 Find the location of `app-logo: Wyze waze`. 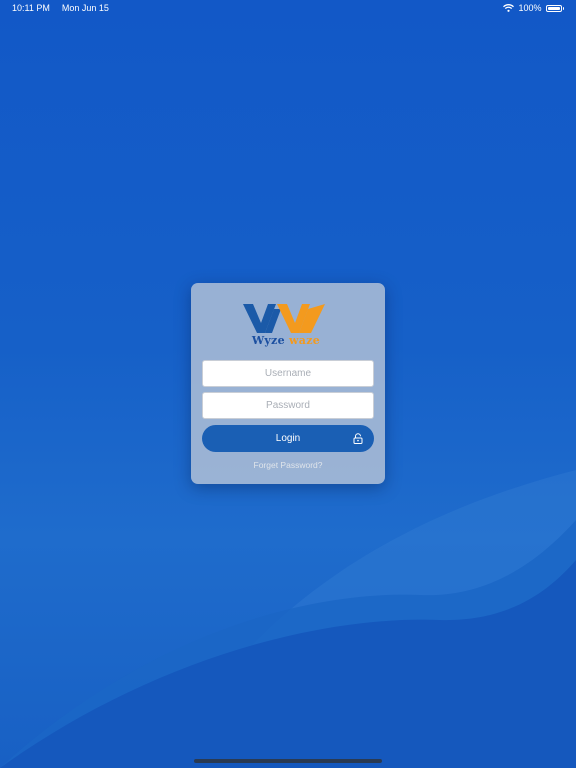

app-logo: Wyze waze is located at coordinates (286, 326).